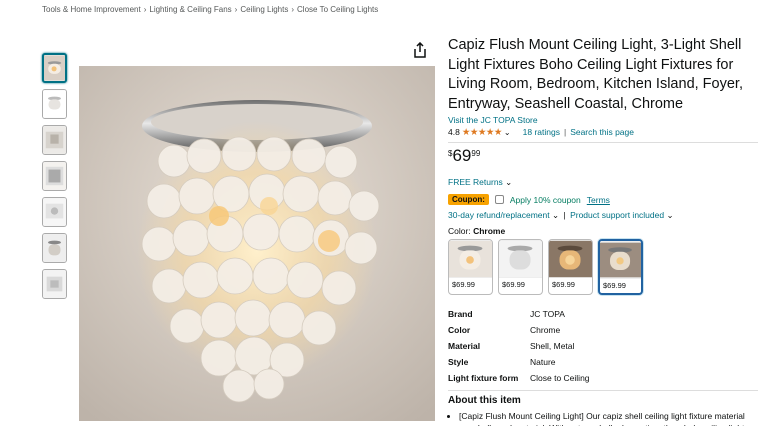 Image resolution: width=768 pixels, height=426 pixels. Describe the element at coordinates (499, 215) in the screenshot. I see `refund-link: 30-day refund/replacement` at that location.